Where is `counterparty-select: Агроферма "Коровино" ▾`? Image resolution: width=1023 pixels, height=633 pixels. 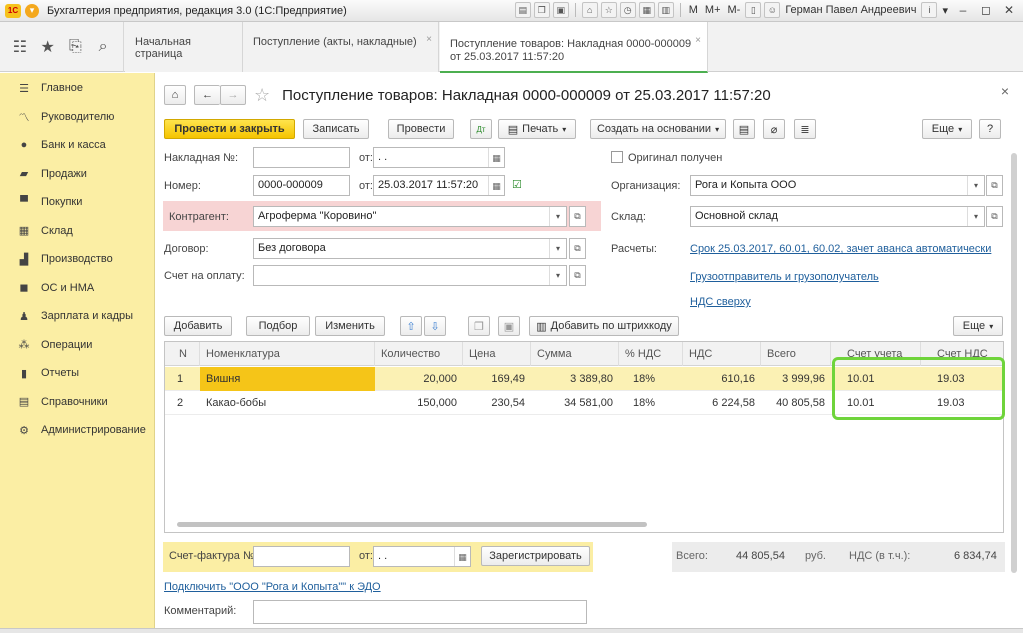 counterparty-select: Агроферма "Коровино" ▾ is located at coordinates (410, 216).